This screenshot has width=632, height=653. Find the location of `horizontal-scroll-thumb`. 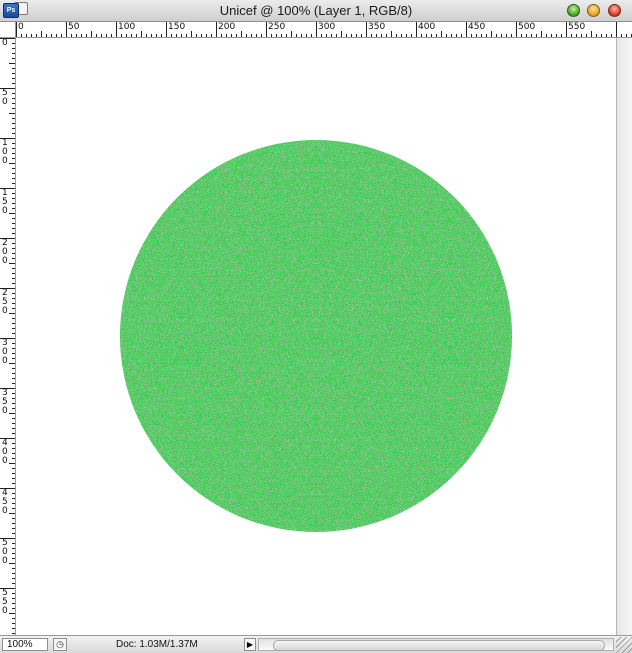

horizontal-scroll-thumb is located at coordinates (439, 645).